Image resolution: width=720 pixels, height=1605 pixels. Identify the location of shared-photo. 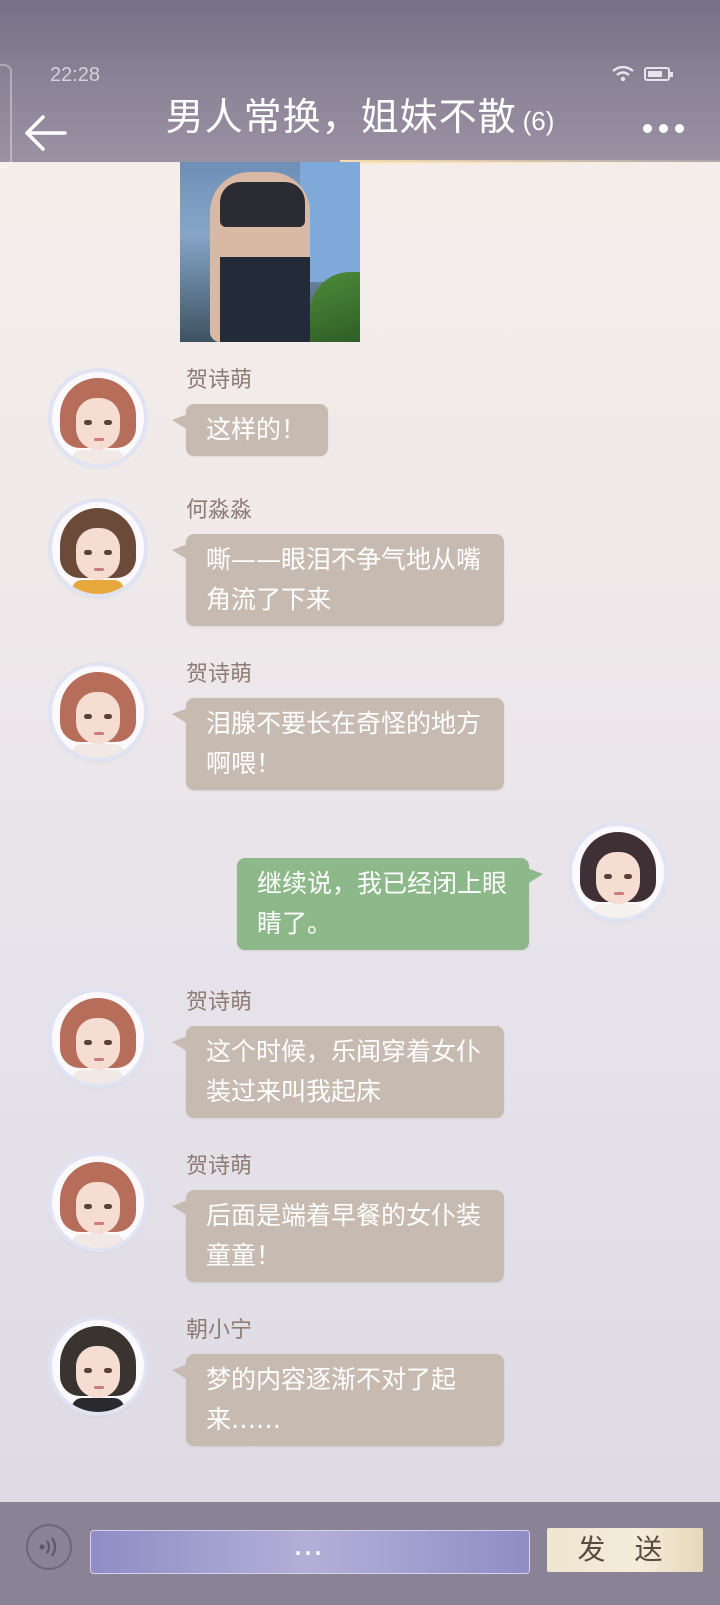
(270, 252).